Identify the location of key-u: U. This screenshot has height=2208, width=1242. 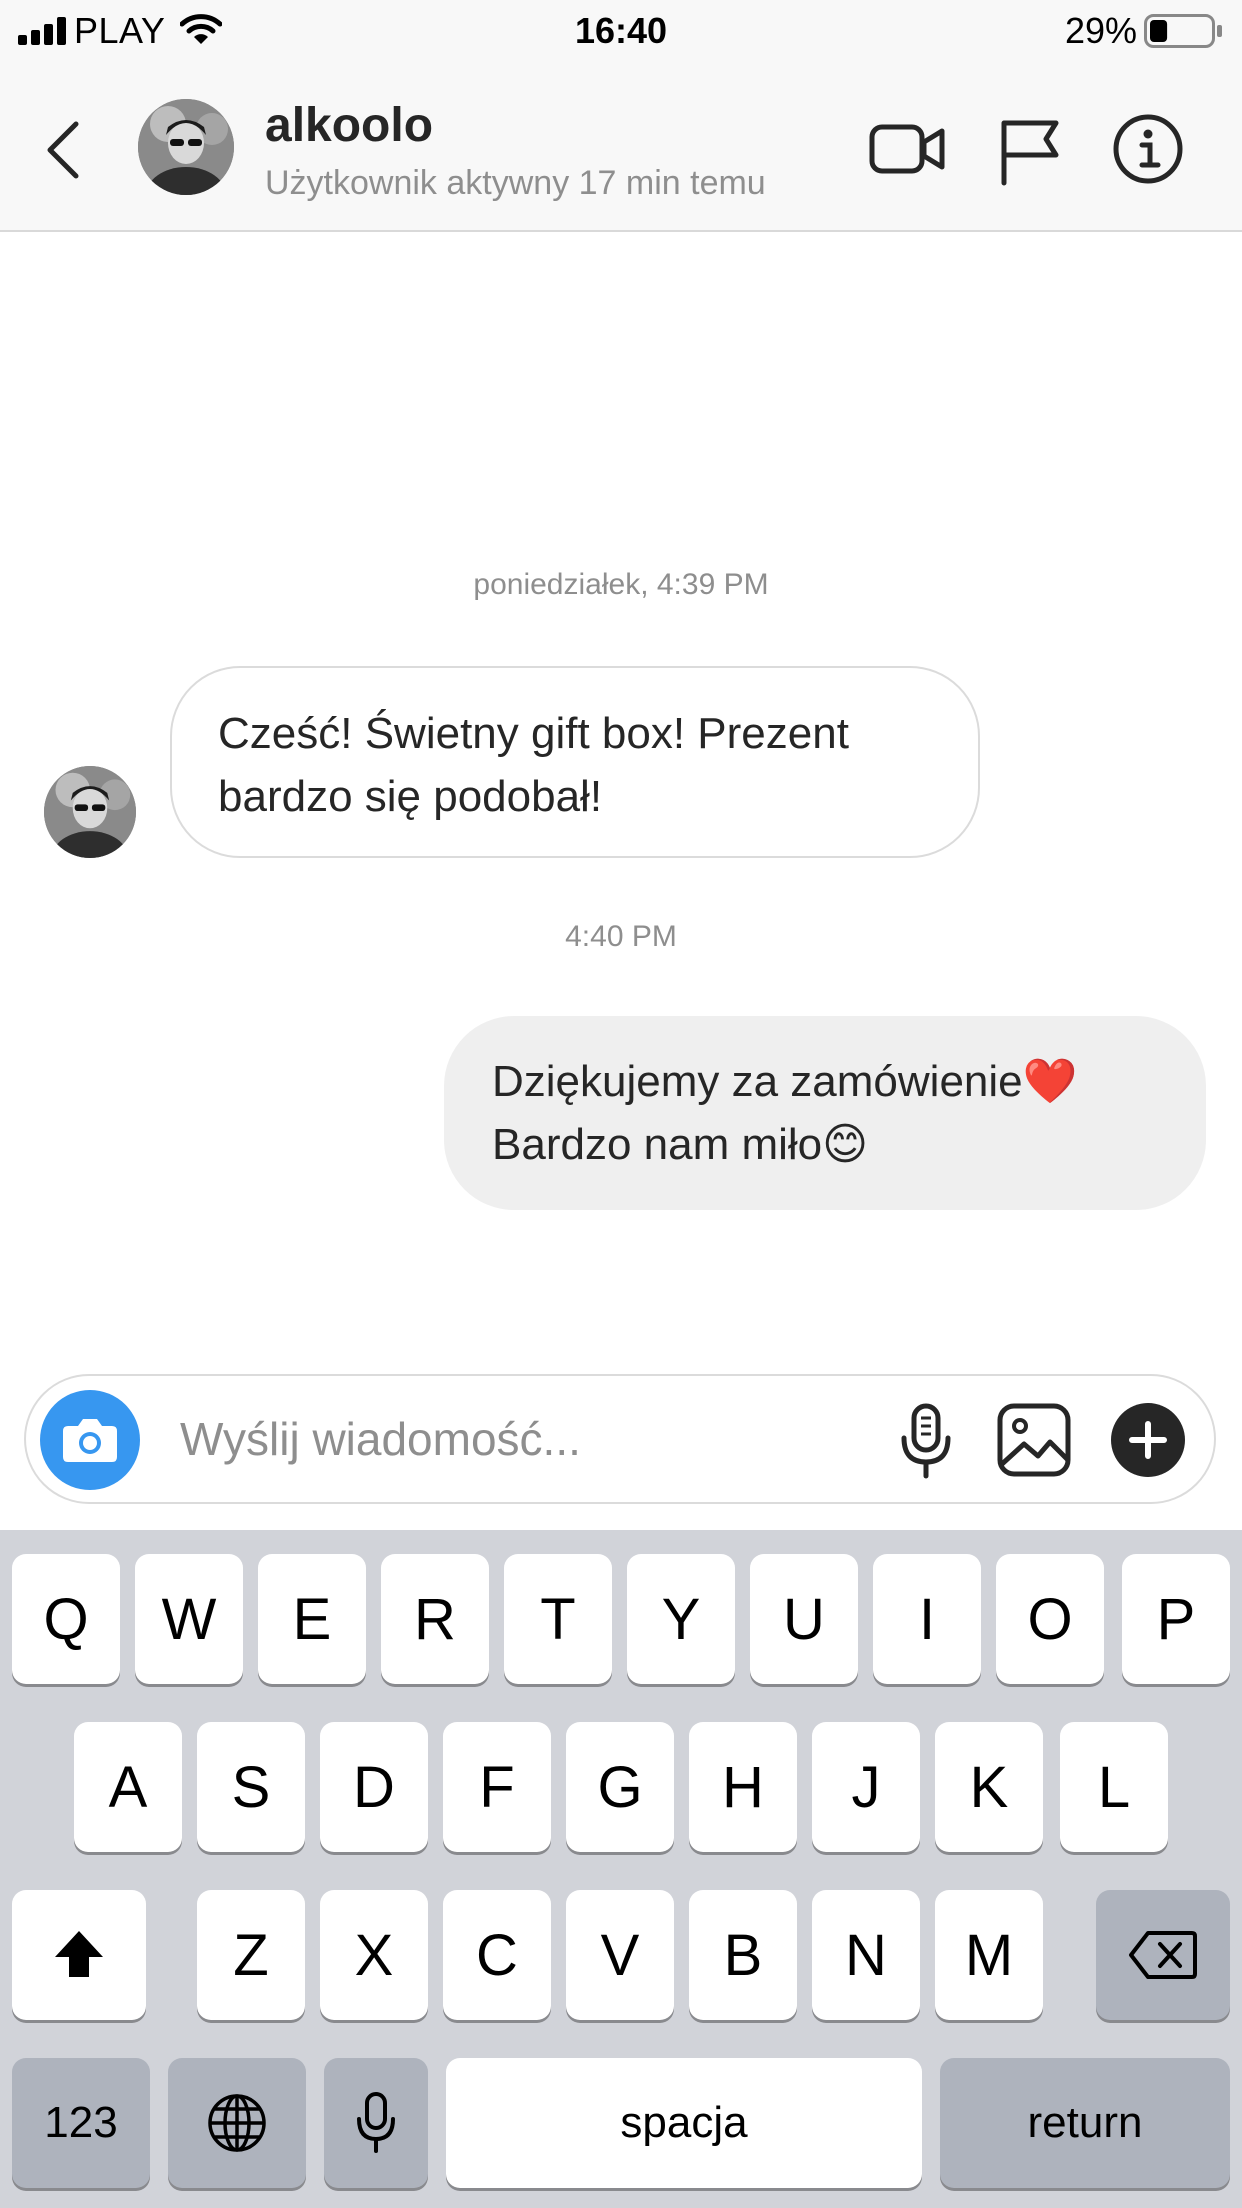
(804, 1619).